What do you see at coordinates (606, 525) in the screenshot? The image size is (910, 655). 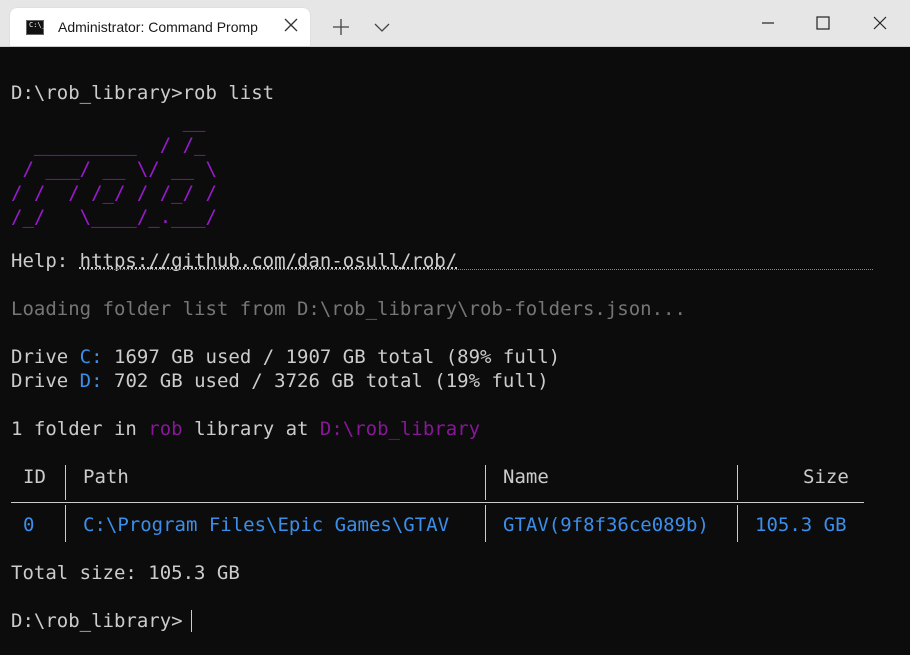 I see `row-name: GTAV(9f8f36ce089b)` at bounding box center [606, 525].